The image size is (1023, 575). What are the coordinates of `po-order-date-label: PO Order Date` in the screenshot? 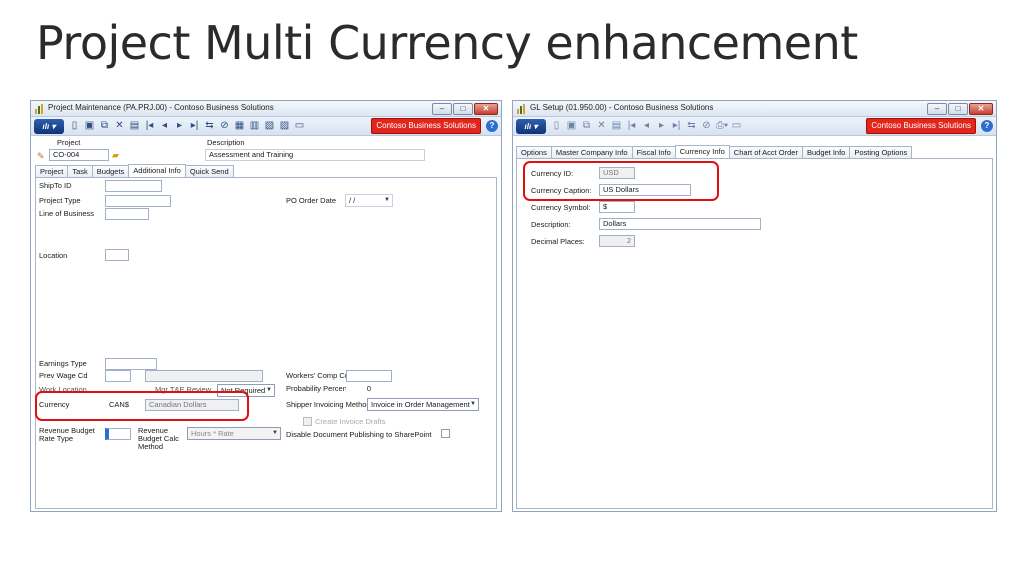 It's located at (311, 200).